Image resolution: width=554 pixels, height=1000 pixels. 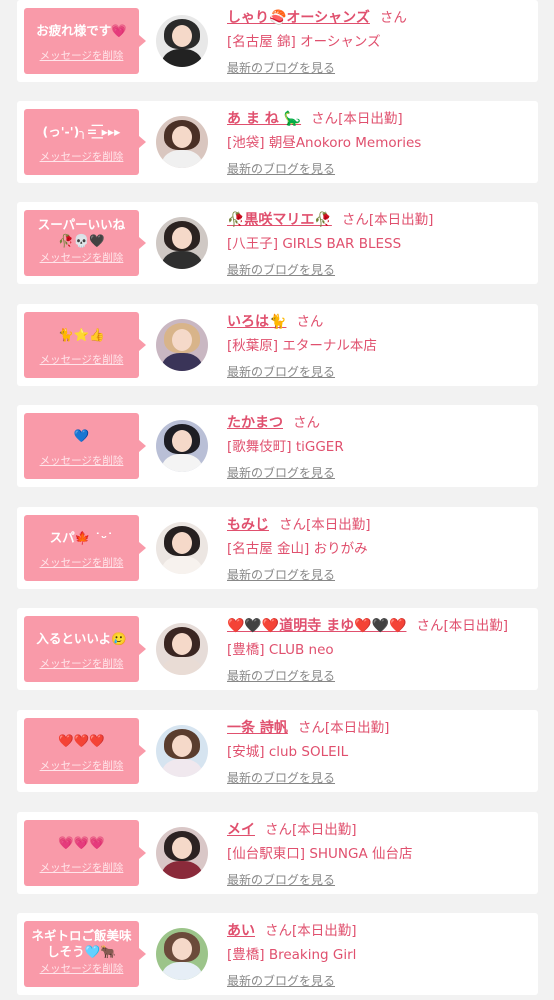 What do you see at coordinates (81, 740) in the screenshot?
I see `message-text: ❤️❤️❤️` at bounding box center [81, 740].